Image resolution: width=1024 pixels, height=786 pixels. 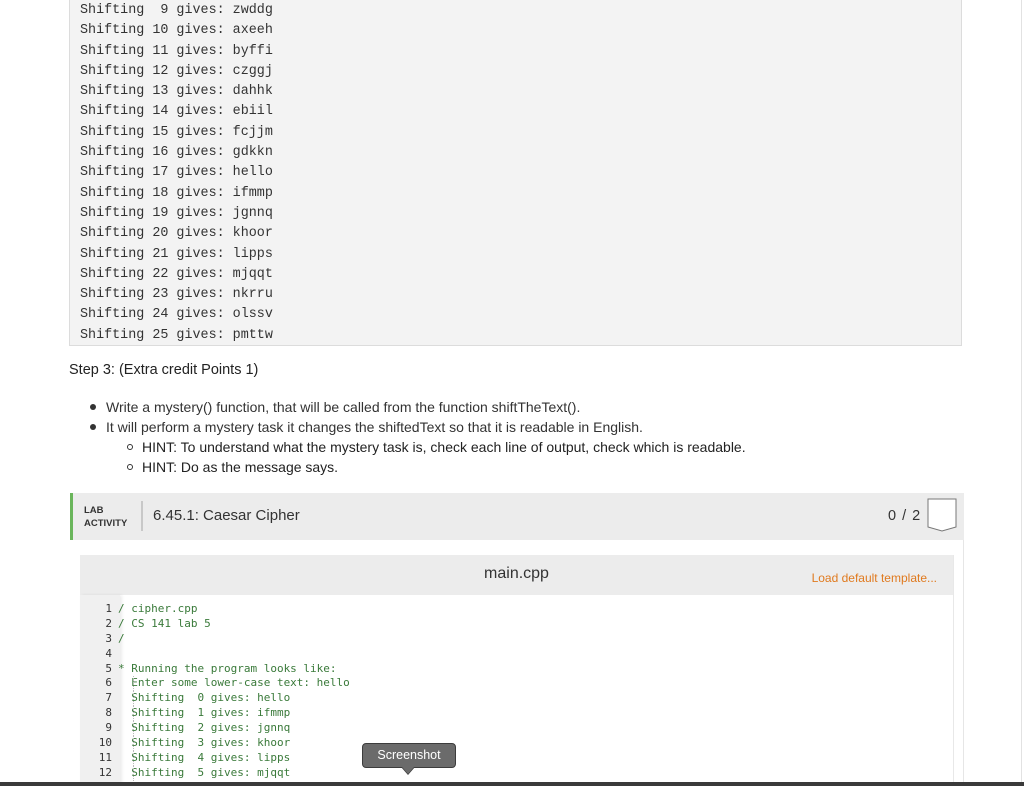 I want to click on tooltip-arrow-fill, so click(x=408, y=770).